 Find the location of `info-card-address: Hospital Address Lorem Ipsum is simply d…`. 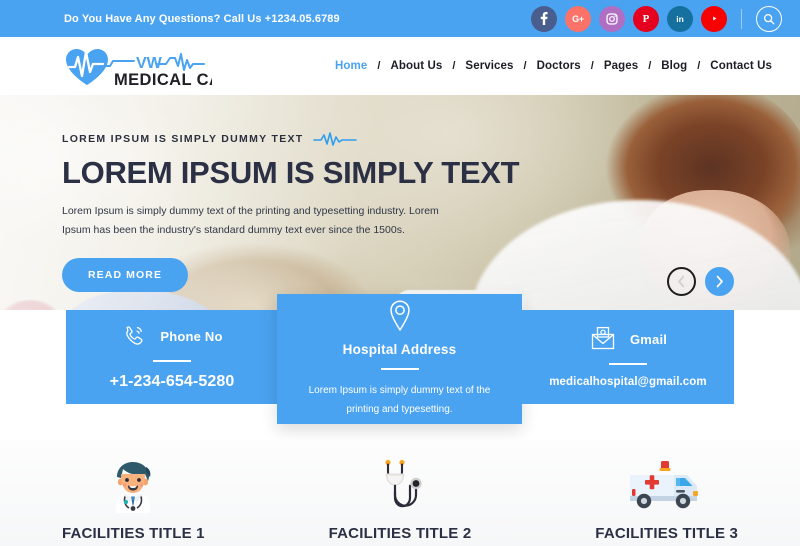

info-card-address: Hospital Address Lorem Ipsum is simply d… is located at coordinates (399, 359).